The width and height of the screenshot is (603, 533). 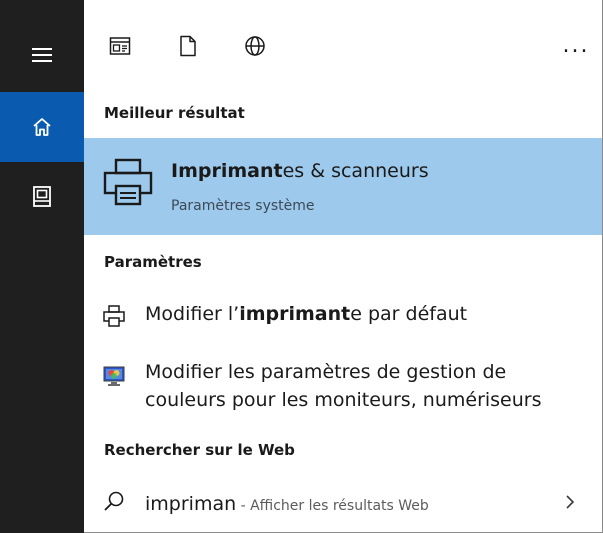 What do you see at coordinates (114, 501) in the screenshot?
I see `search-icon` at bounding box center [114, 501].